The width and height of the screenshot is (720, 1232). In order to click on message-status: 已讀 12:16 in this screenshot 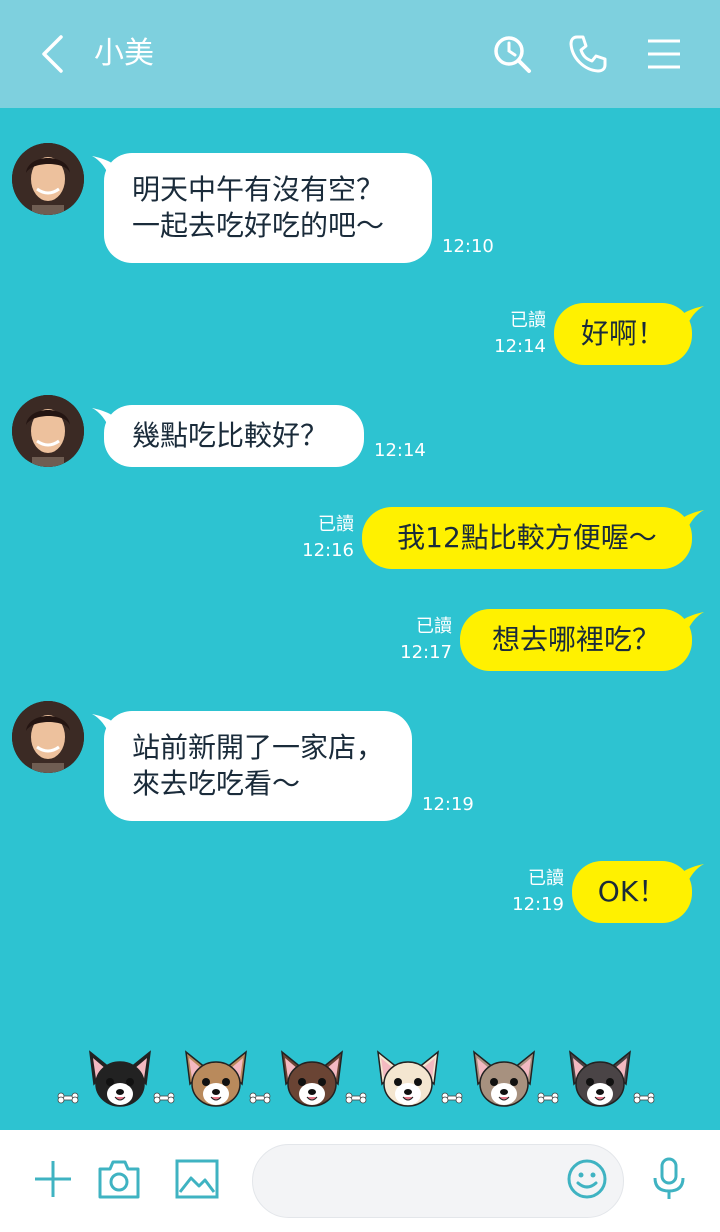, I will do `click(321, 538)`.